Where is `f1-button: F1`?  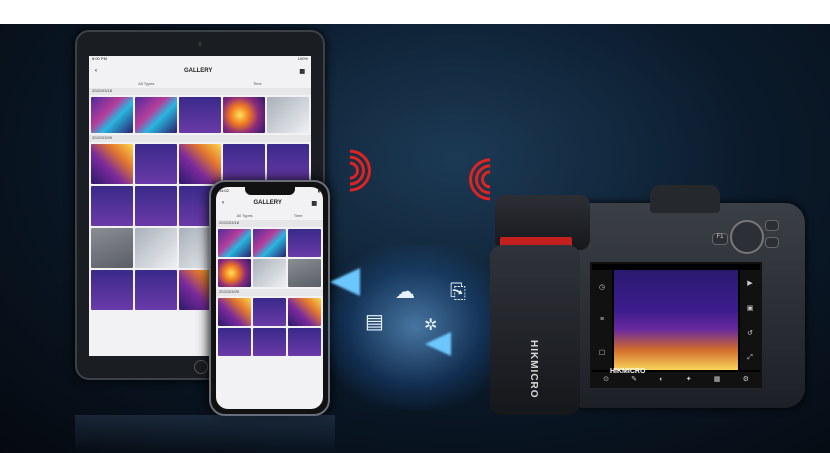 f1-button: F1 is located at coordinates (720, 239).